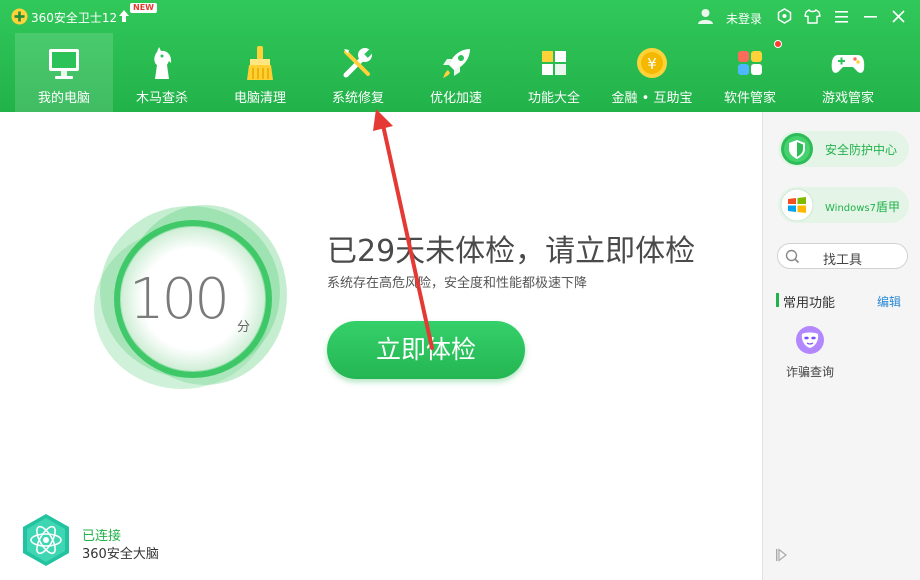 The width and height of the screenshot is (920, 580). What do you see at coordinates (143, 8) in the screenshot?
I see `new-badge: NEW` at bounding box center [143, 8].